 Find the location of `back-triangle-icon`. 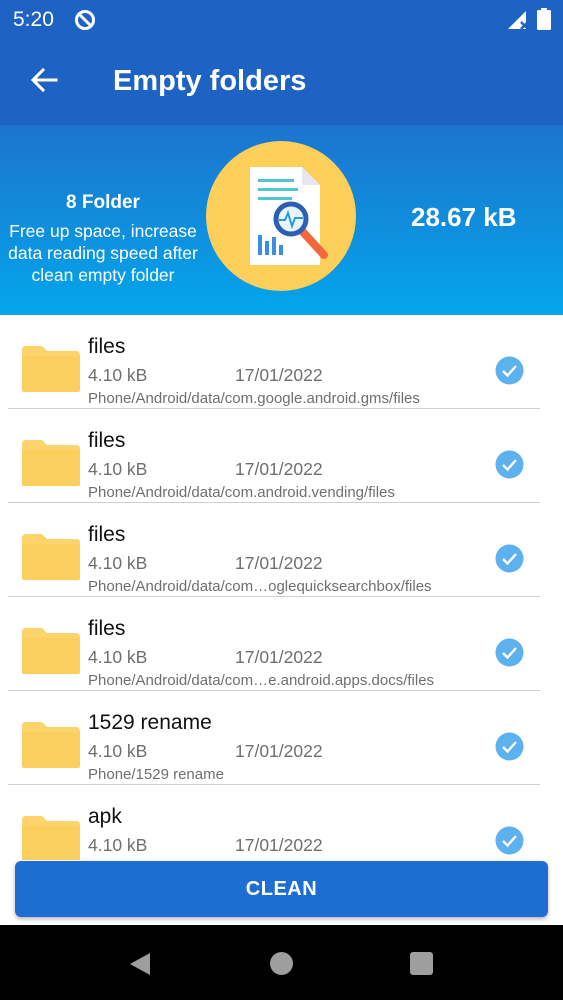

back-triangle-icon is located at coordinates (140, 964).